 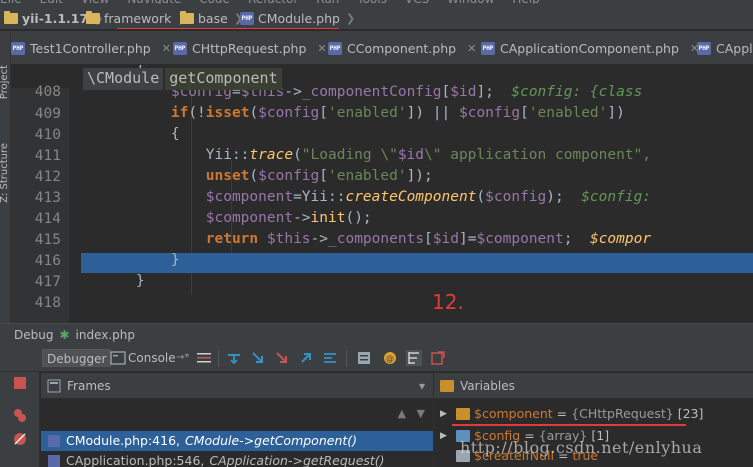 What do you see at coordinates (376, 334) in the screenshot?
I see `debug-tool-window-header: Debug ✱ index.php` at bounding box center [376, 334].